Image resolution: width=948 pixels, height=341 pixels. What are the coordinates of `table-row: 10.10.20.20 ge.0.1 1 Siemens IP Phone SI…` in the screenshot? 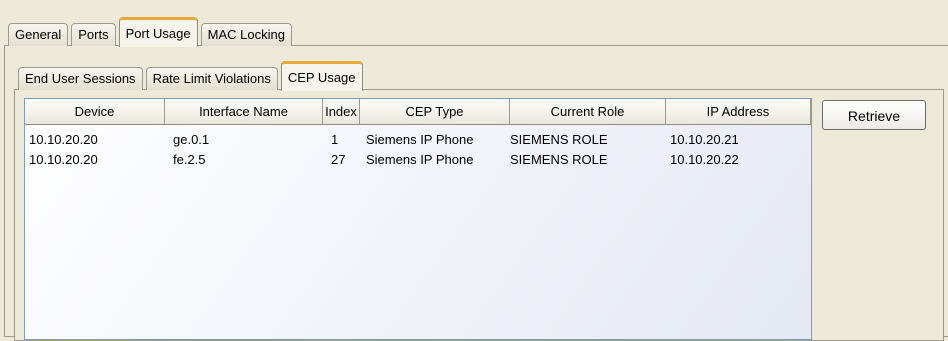 It's located at (418, 140).